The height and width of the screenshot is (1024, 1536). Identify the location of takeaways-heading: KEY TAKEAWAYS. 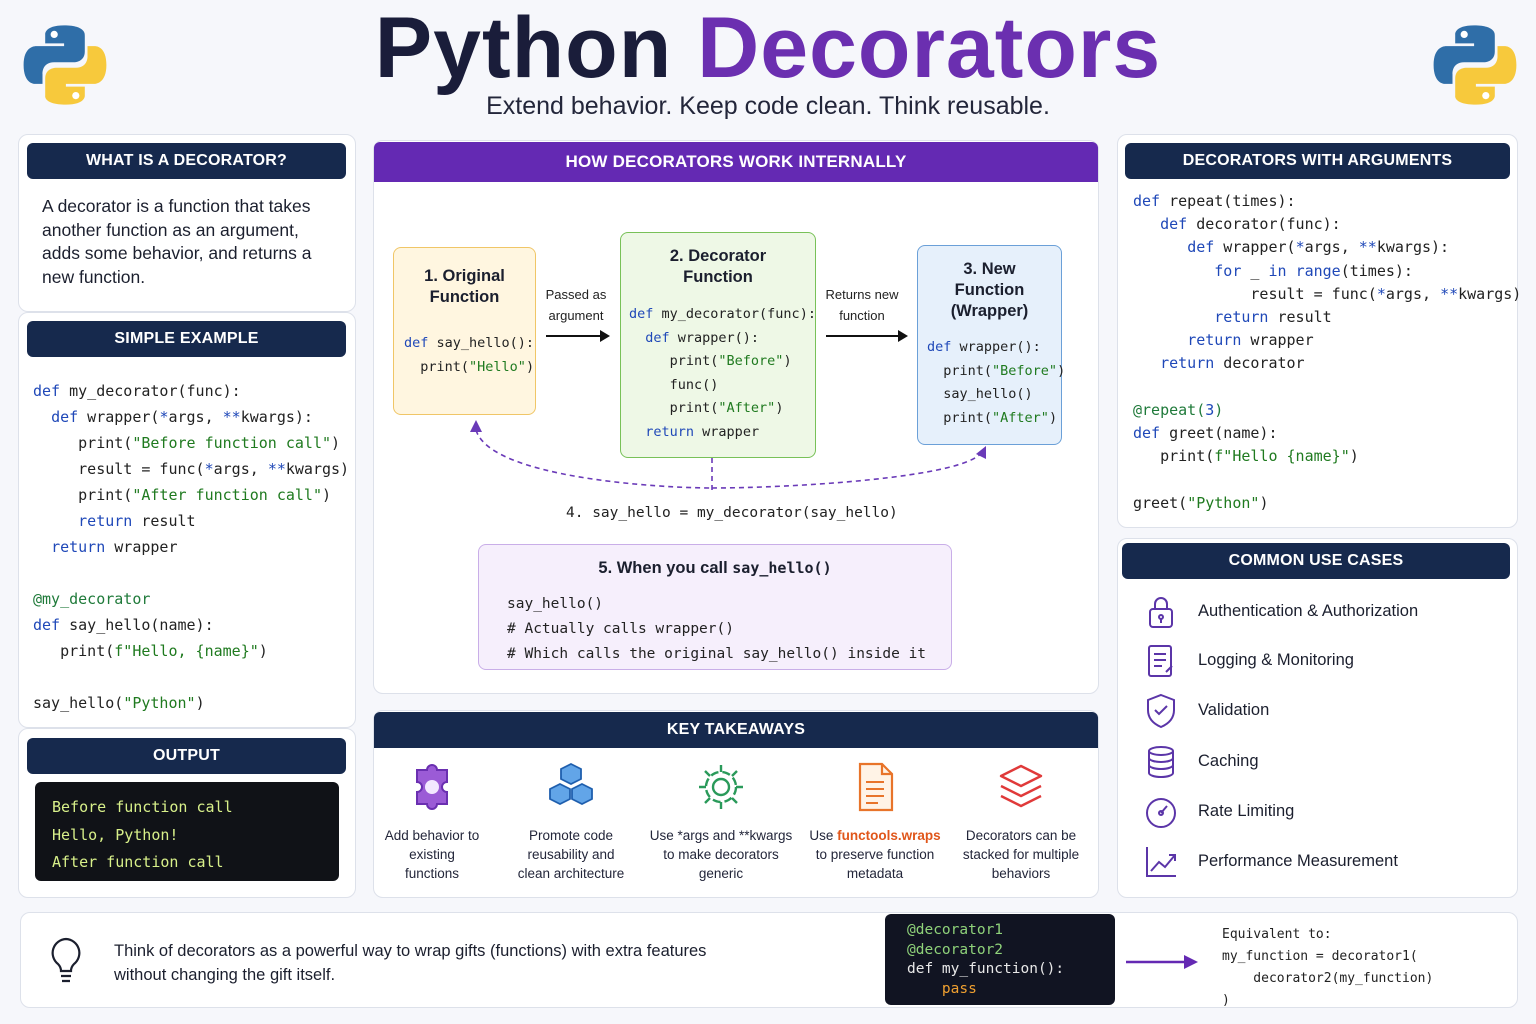
(736, 730).